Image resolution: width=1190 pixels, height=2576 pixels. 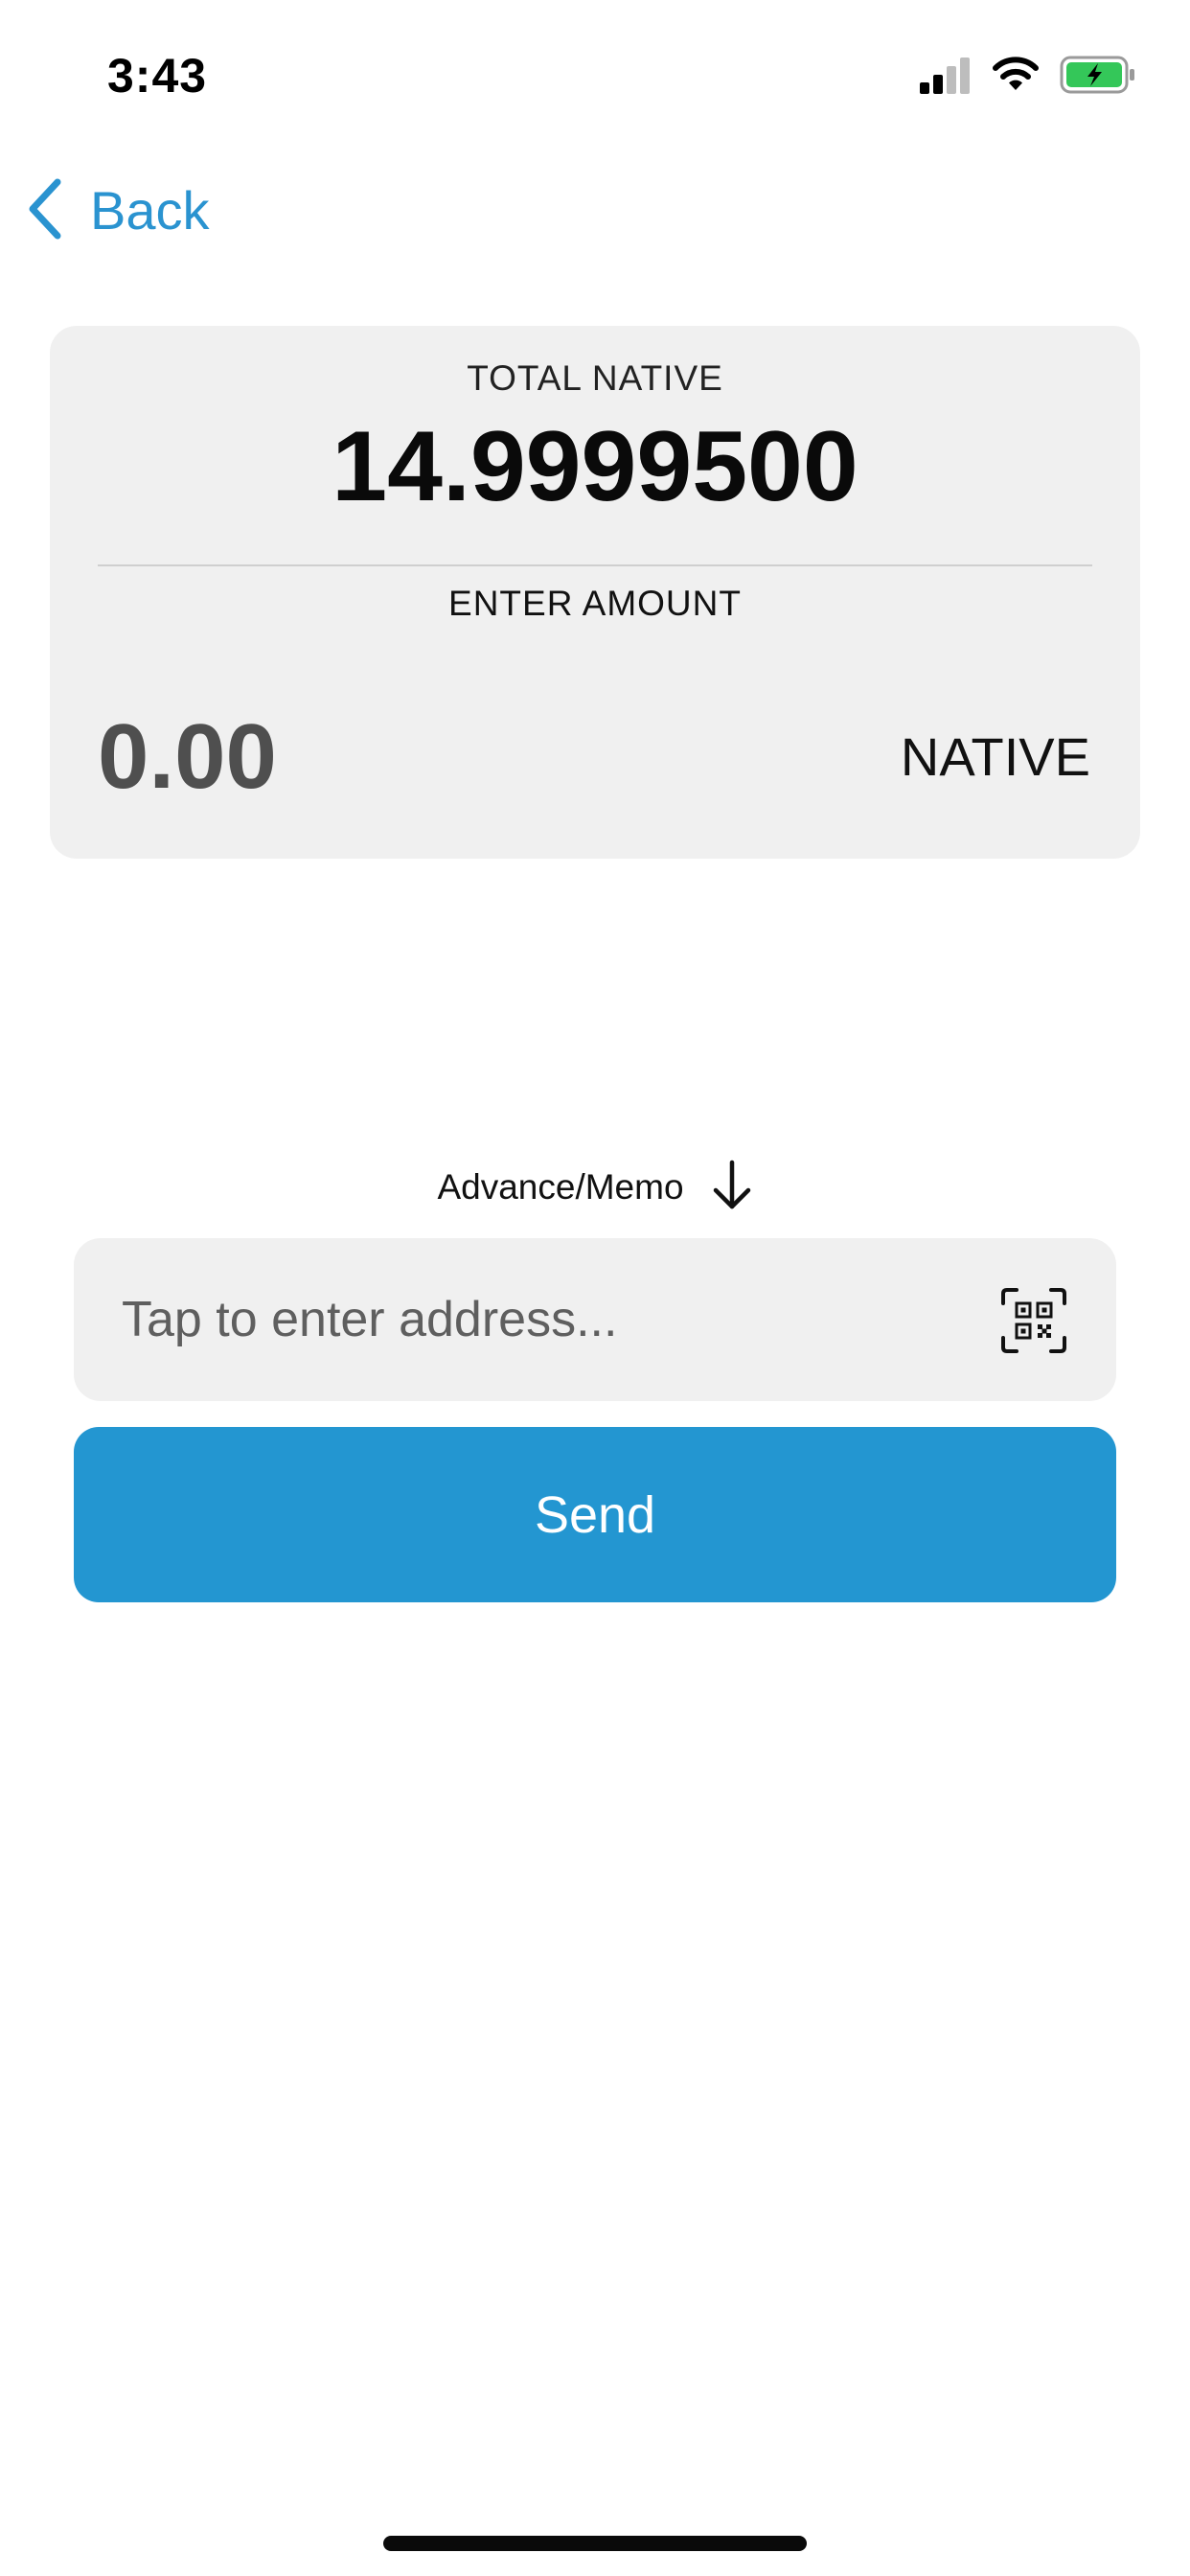 I want to click on address-input, so click(x=543, y=1319).